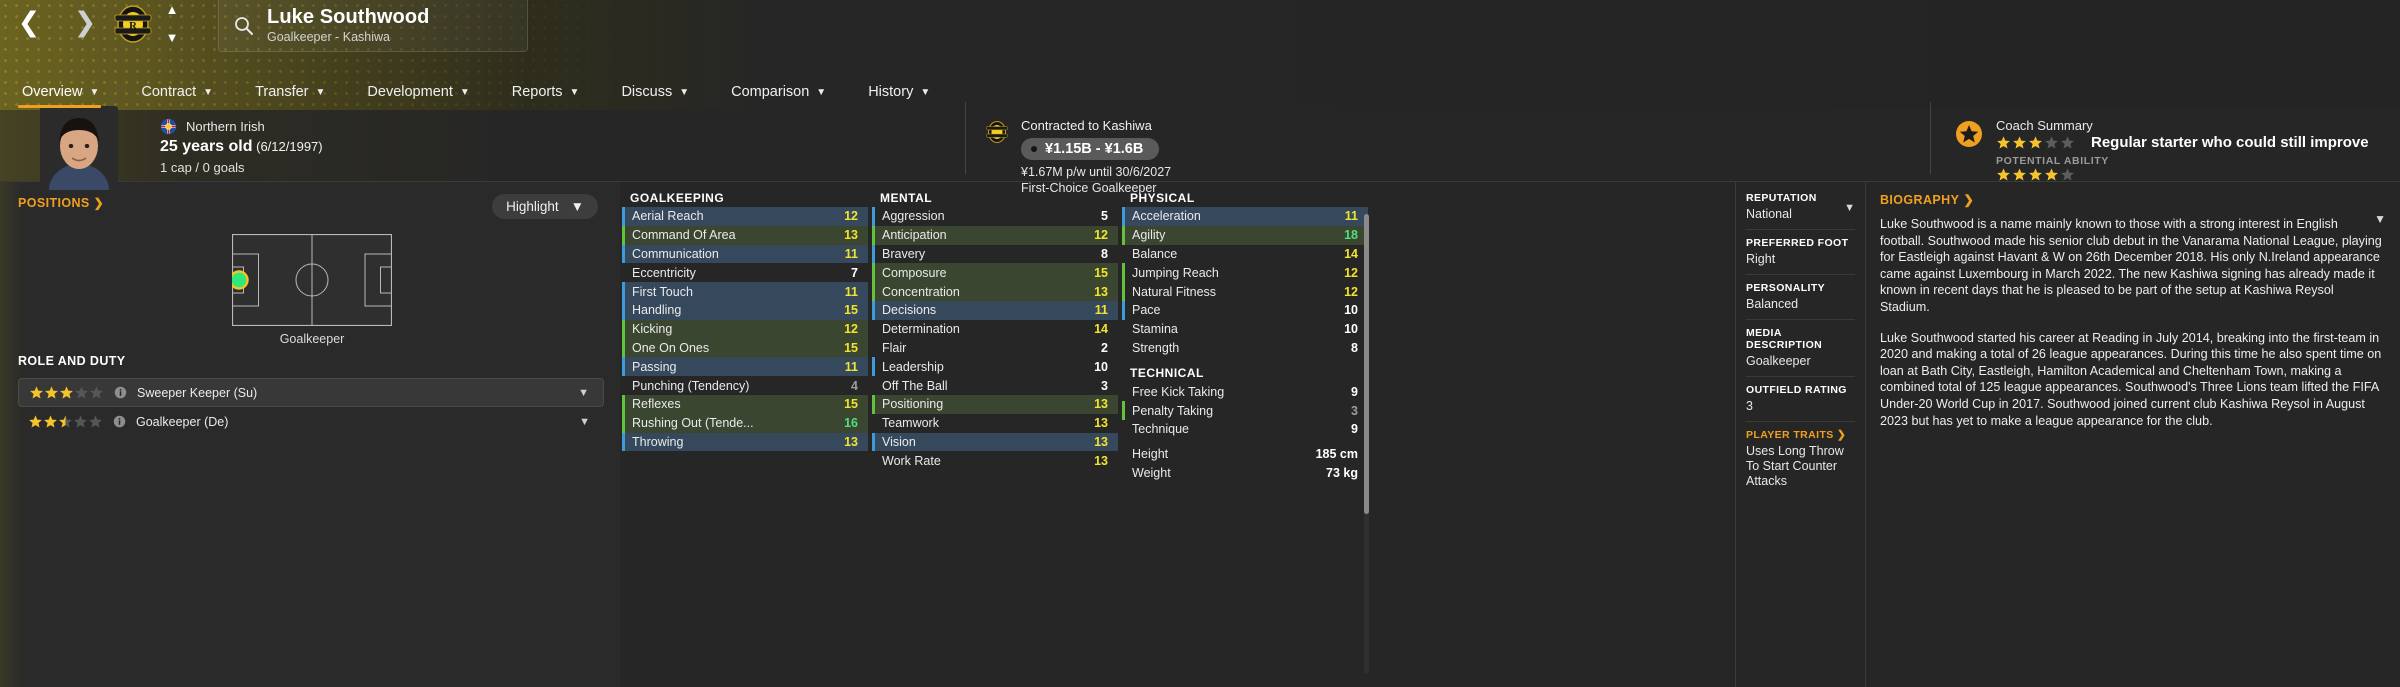  What do you see at coordinates (289, 146) in the screenshot?
I see `date-of-birth: (6/12/1997)` at bounding box center [289, 146].